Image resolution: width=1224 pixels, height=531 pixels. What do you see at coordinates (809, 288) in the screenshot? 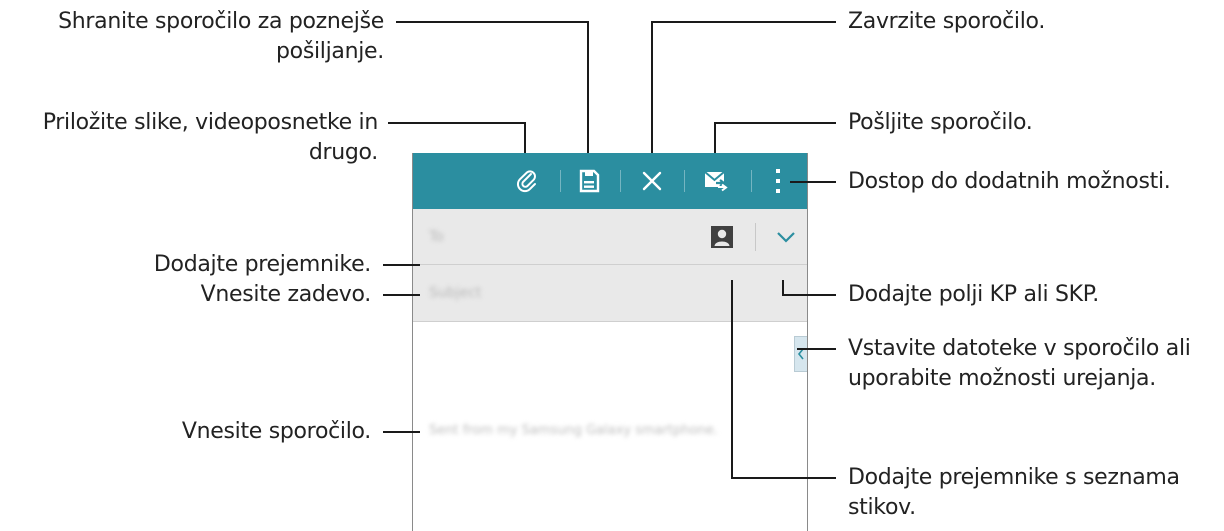
I see `callout-line-ccbcc` at bounding box center [809, 288].